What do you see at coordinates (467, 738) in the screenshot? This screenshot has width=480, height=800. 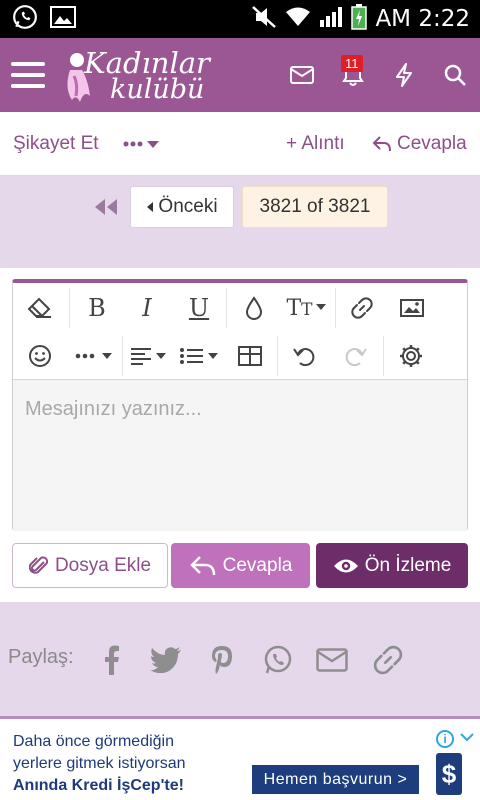 I see `ad-close-icon` at bounding box center [467, 738].